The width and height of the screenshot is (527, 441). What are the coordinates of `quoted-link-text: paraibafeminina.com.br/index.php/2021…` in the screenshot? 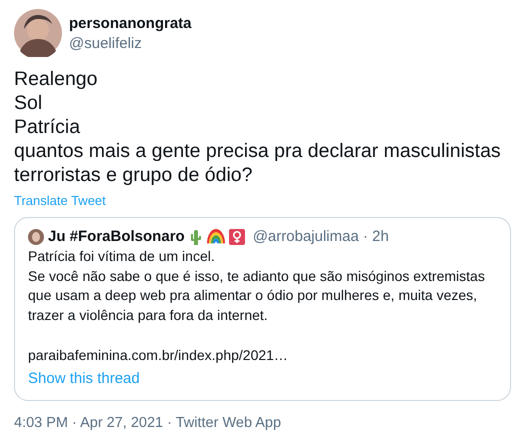 It's located at (158, 355).